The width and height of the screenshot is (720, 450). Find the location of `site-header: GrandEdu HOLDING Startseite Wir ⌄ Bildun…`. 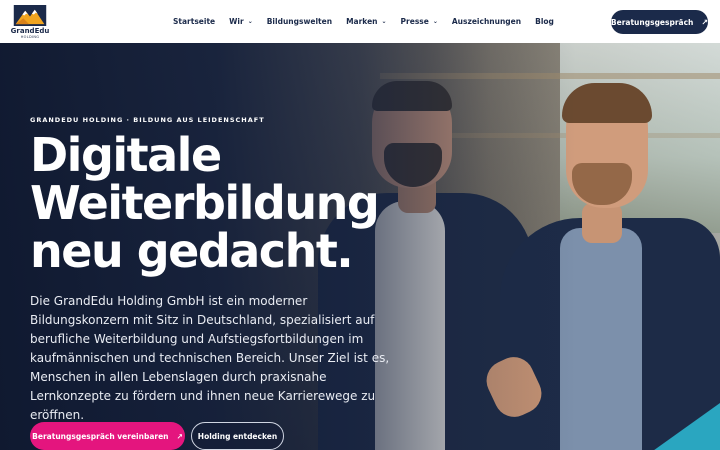

site-header: GrandEdu HOLDING Startseite Wir ⌄ Bildun… is located at coordinates (360, 21).